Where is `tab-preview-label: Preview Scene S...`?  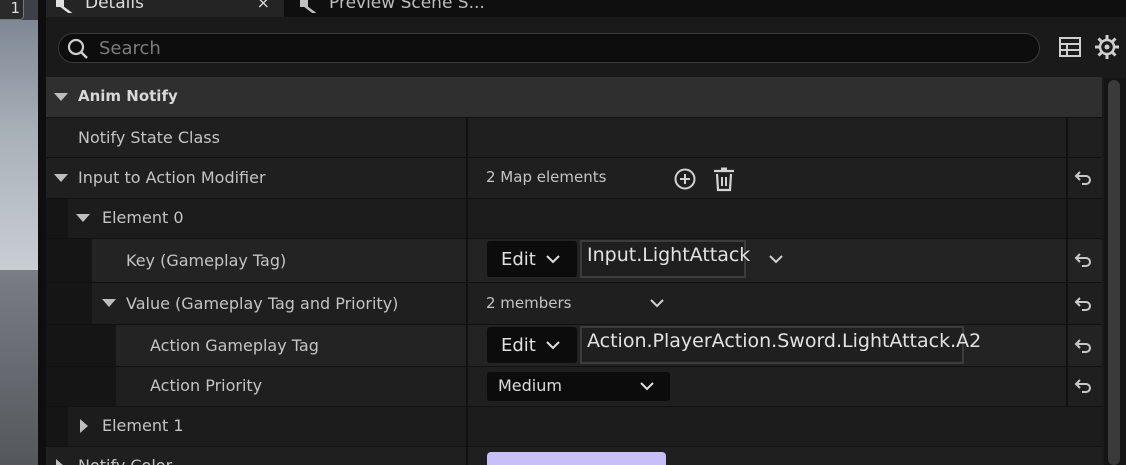 tab-preview-label: Preview Scene S... is located at coordinates (407, 6).